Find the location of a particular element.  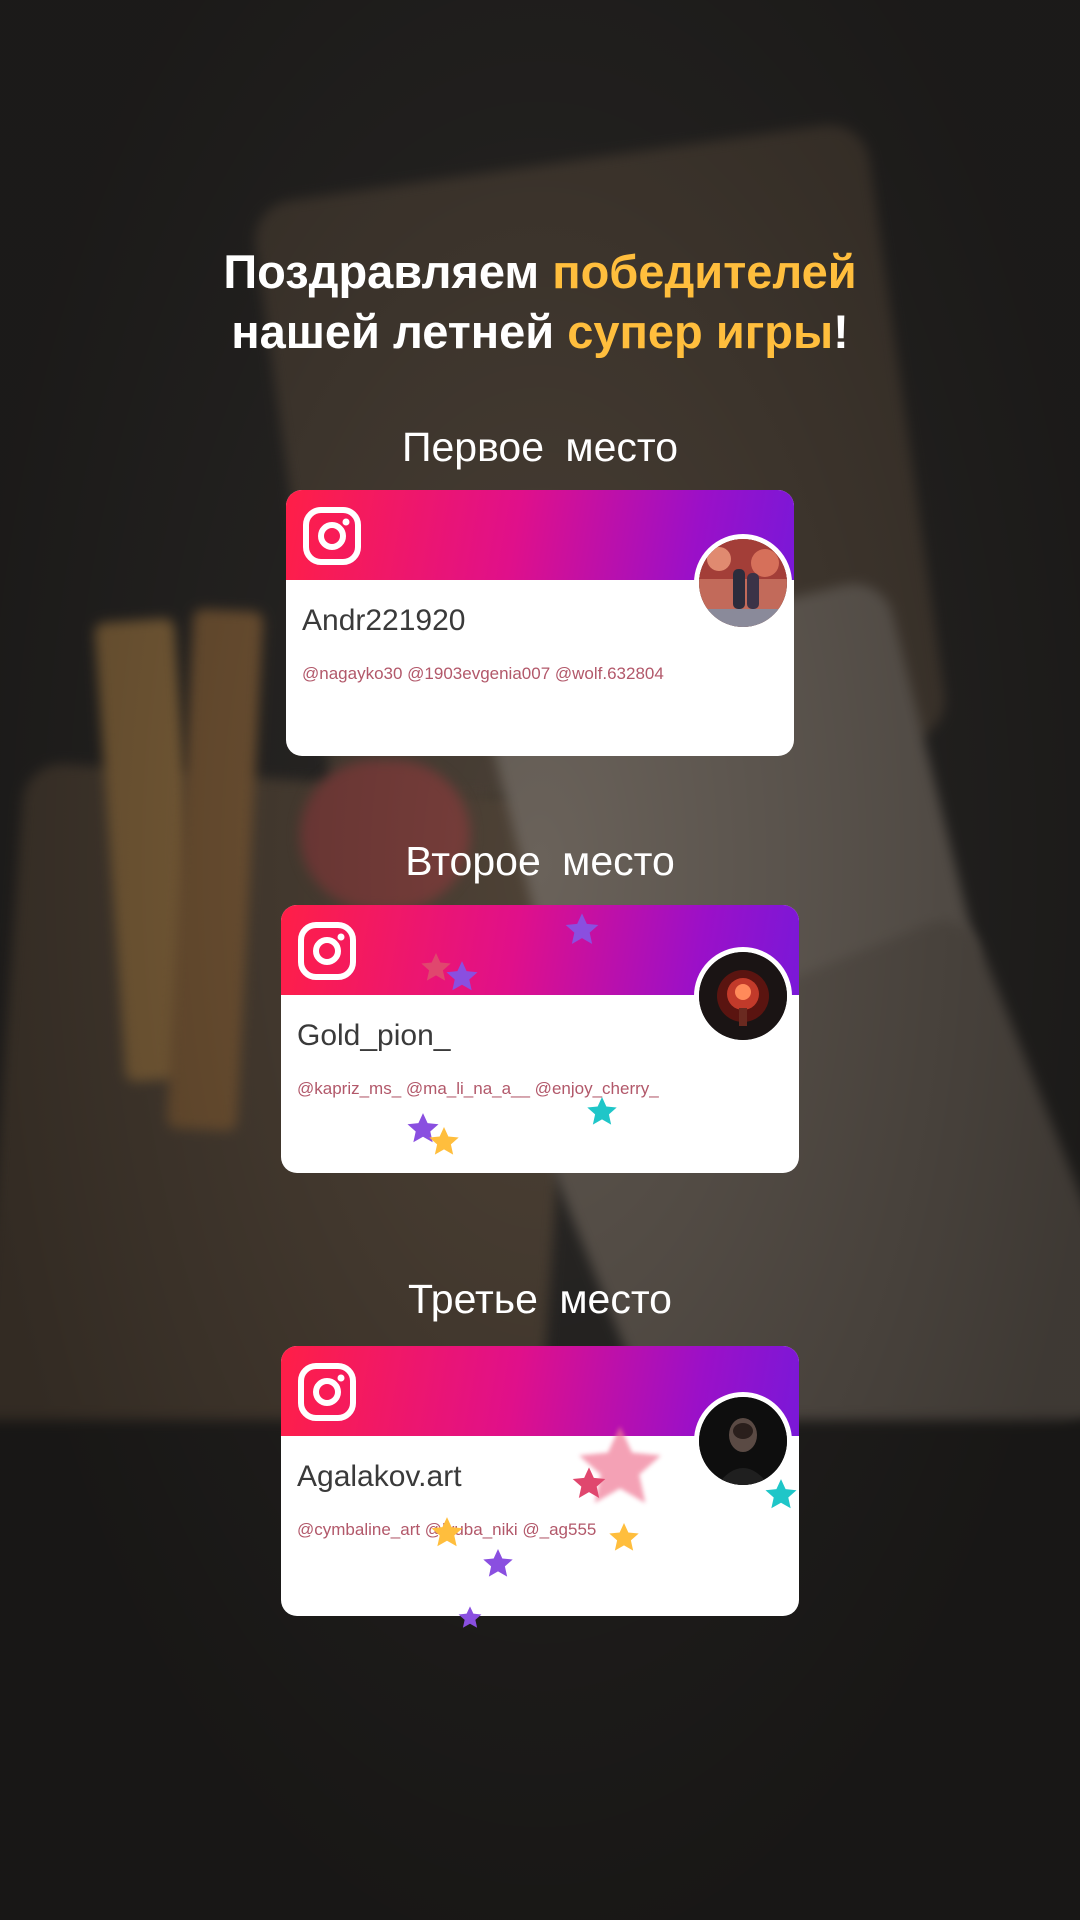

second-place-title: Второе место is located at coordinates (540, 861).